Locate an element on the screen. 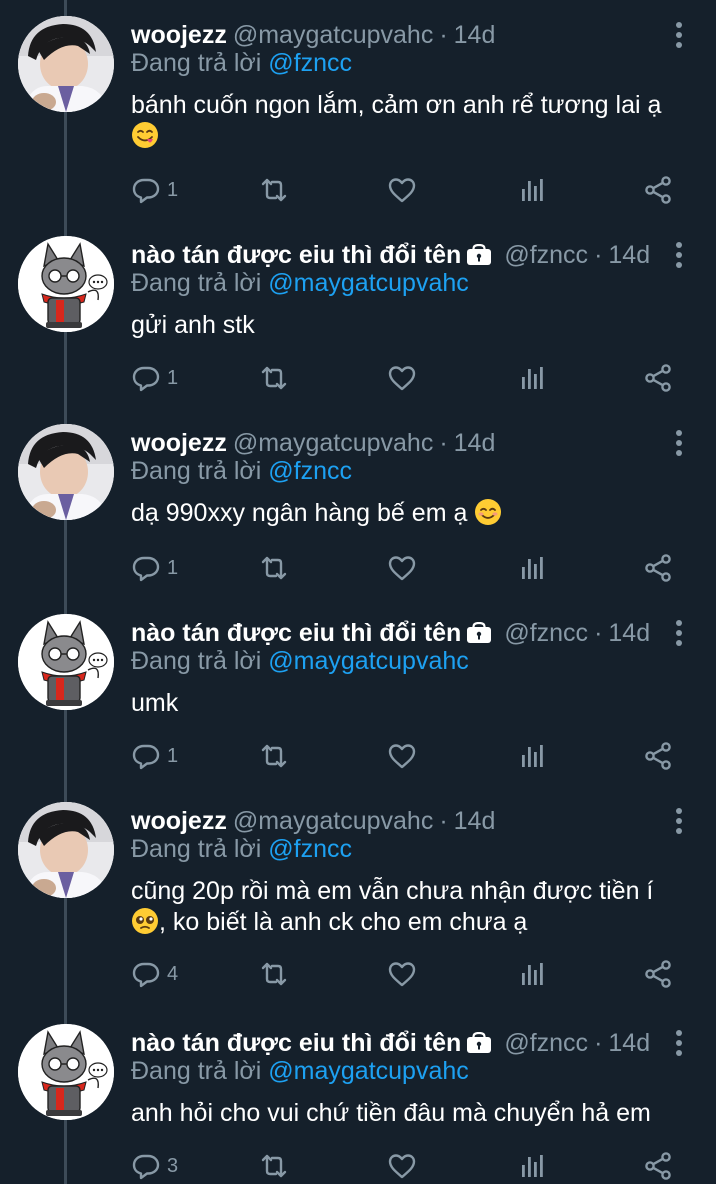  replying-to: Đang trả lời @maygatcupvahc is located at coordinates (300, 1071).